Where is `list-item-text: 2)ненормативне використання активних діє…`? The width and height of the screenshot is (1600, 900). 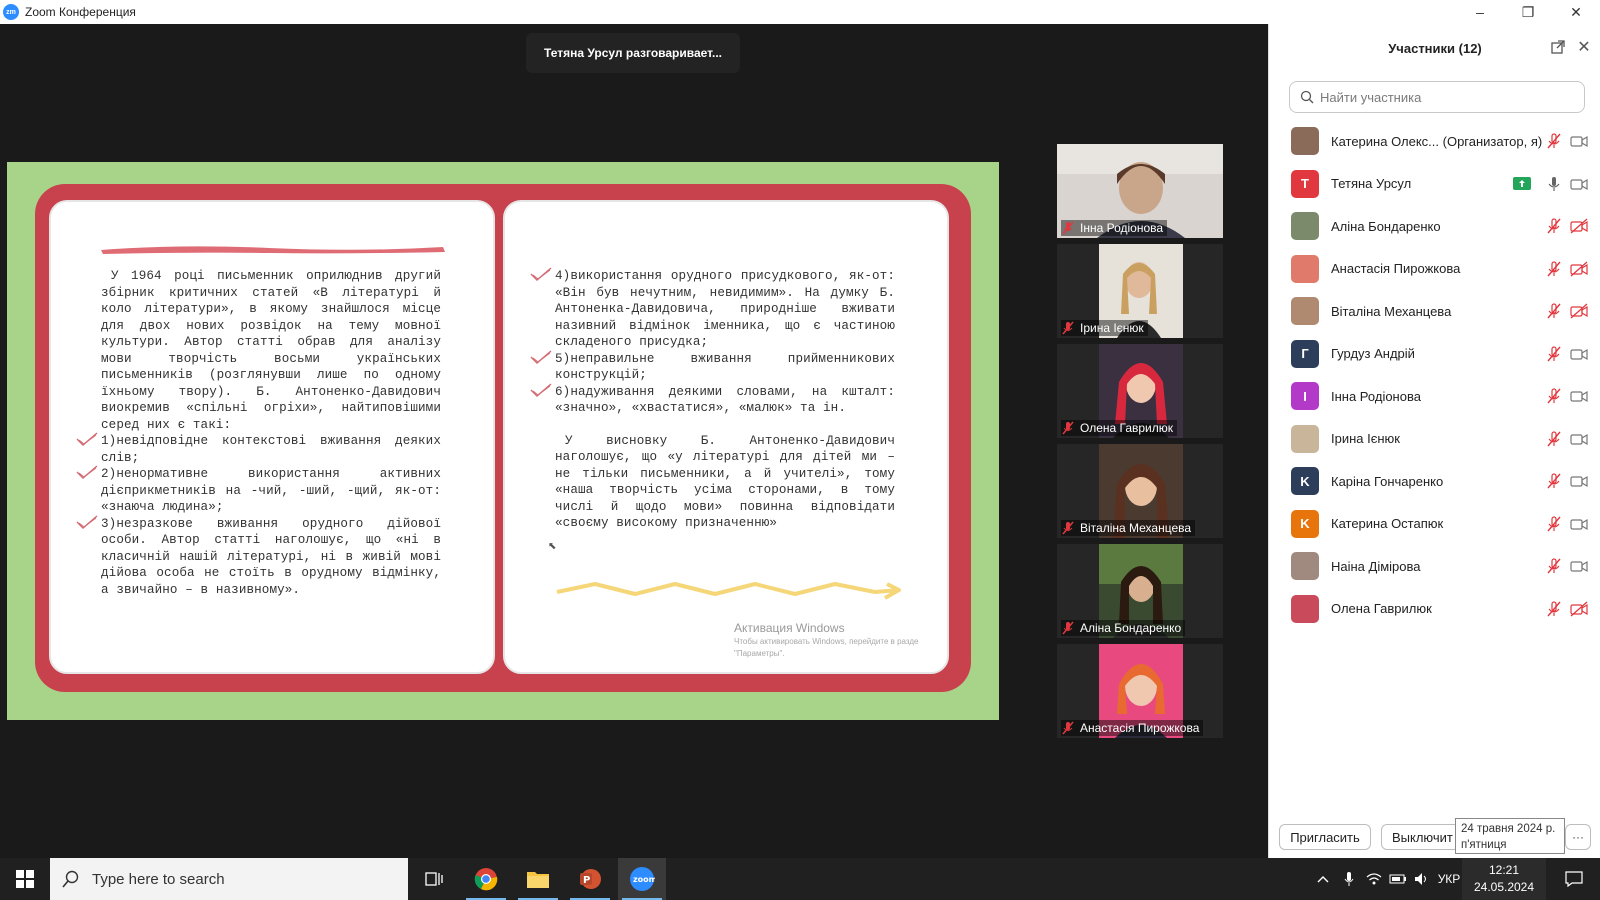
list-item-text: 2)ненормативне використання активних діє… is located at coordinates (271, 490).